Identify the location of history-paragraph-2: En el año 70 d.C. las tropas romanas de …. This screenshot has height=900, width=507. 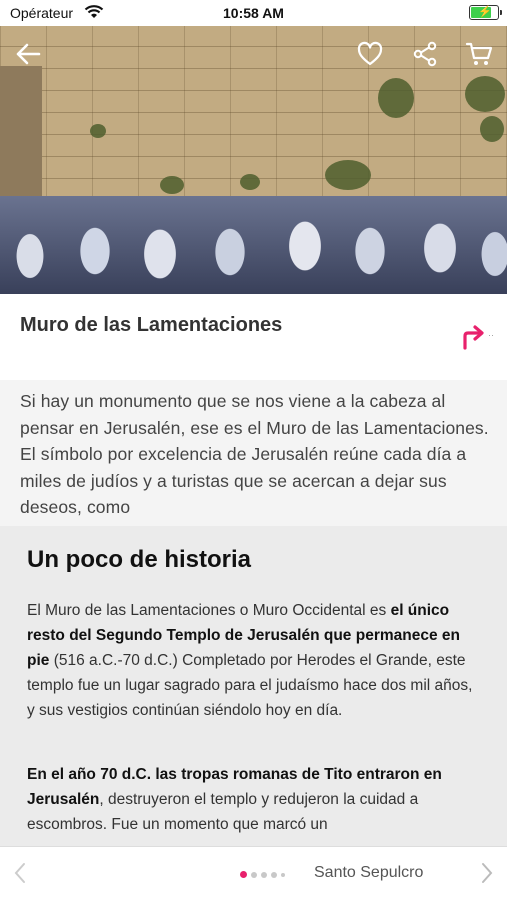
(254, 799).